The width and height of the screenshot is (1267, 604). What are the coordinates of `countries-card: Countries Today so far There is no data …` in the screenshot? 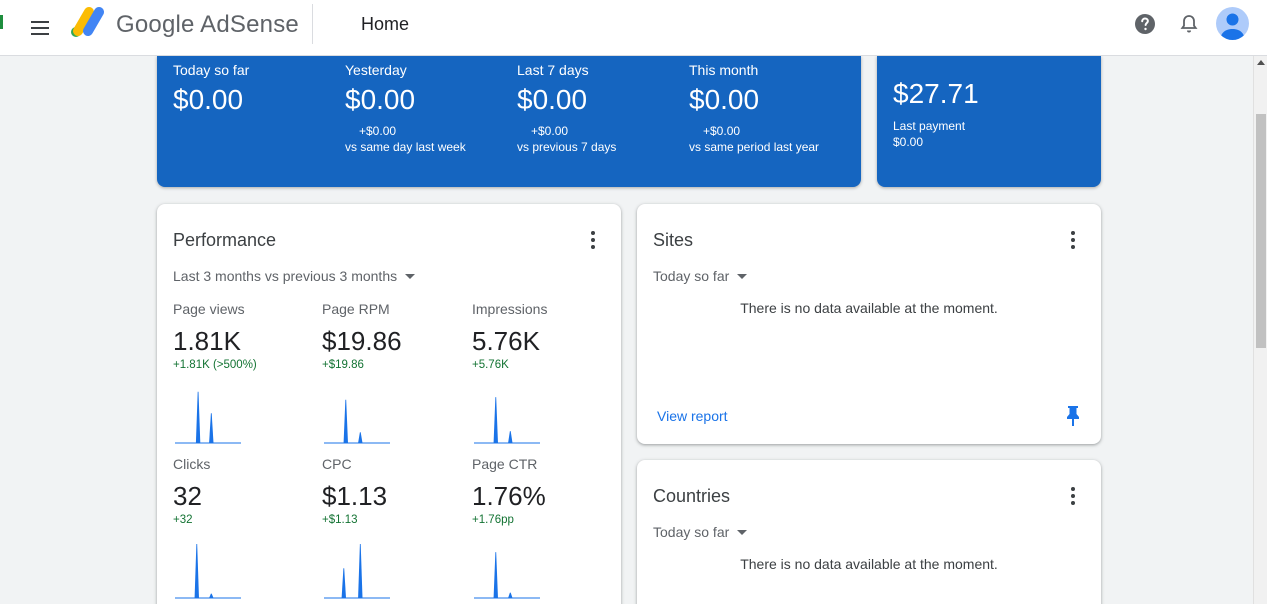 It's located at (869, 532).